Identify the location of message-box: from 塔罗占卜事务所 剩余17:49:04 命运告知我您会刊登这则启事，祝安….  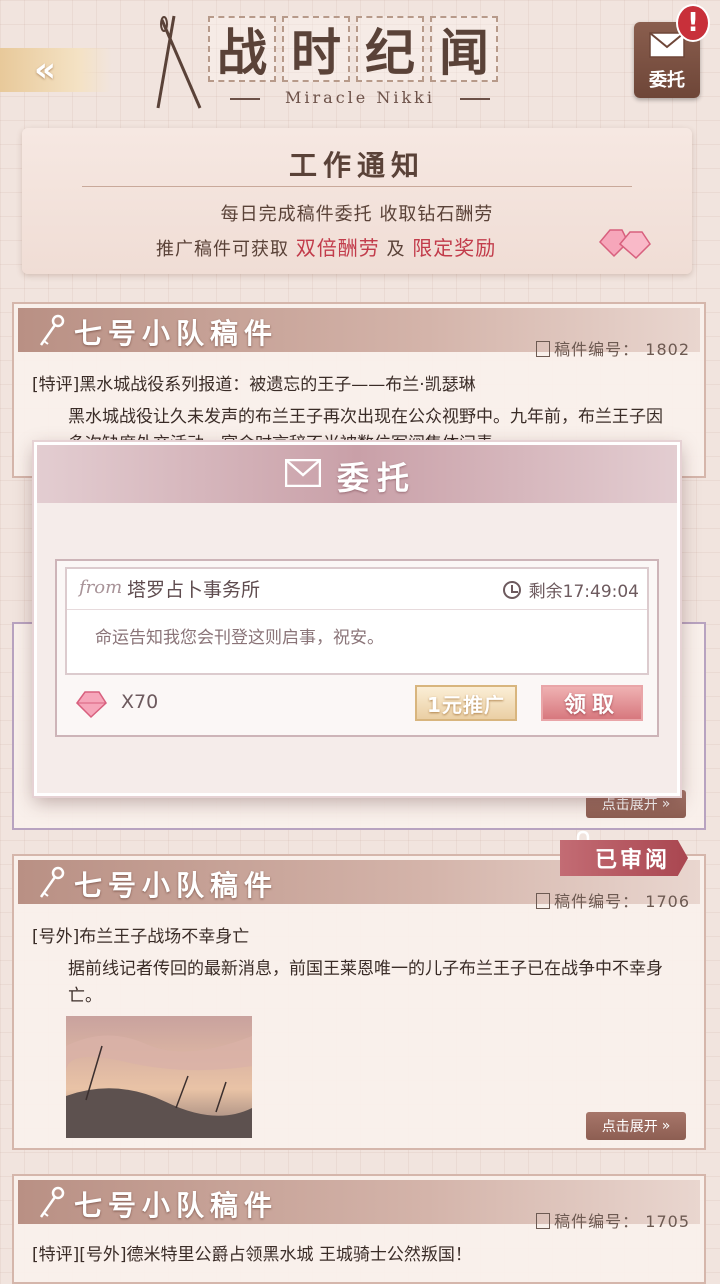
(357, 621).